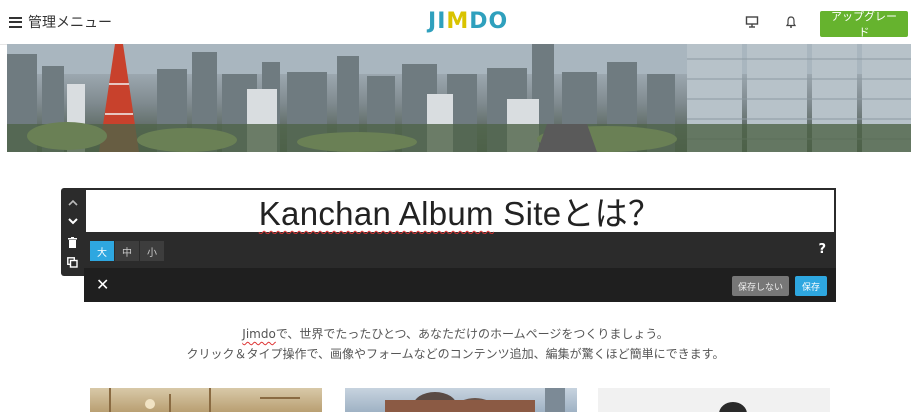 Image resolution: width=911 pixels, height=412 pixels. I want to click on heading-size-group: 大 中 小, so click(127, 251).